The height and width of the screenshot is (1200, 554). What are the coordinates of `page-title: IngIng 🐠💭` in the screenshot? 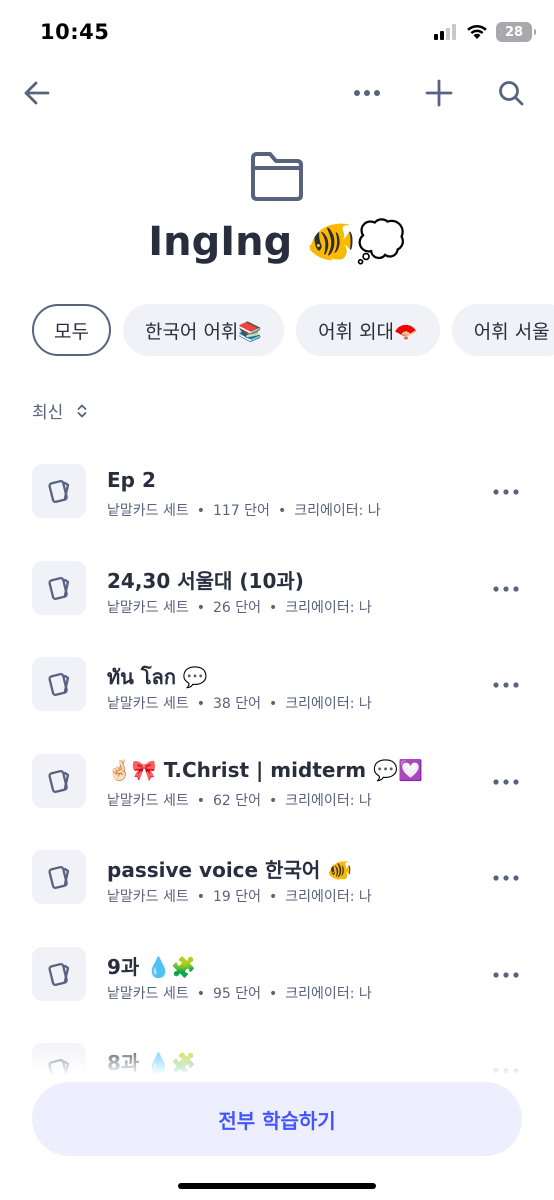 It's located at (277, 242).